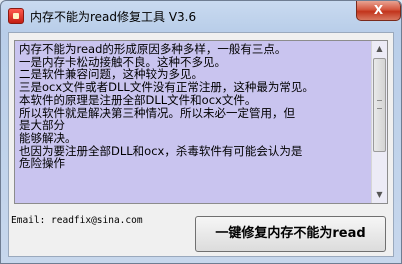  I want to click on email-label: Email: readfix@sina.com, so click(77, 220).